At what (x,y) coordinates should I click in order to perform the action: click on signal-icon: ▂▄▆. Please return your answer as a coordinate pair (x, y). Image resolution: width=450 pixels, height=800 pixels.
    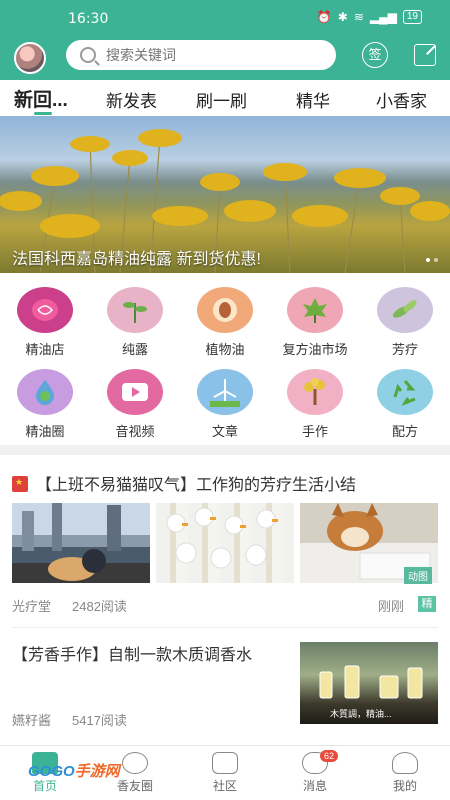
    Looking at the image, I should click on (383, 17).